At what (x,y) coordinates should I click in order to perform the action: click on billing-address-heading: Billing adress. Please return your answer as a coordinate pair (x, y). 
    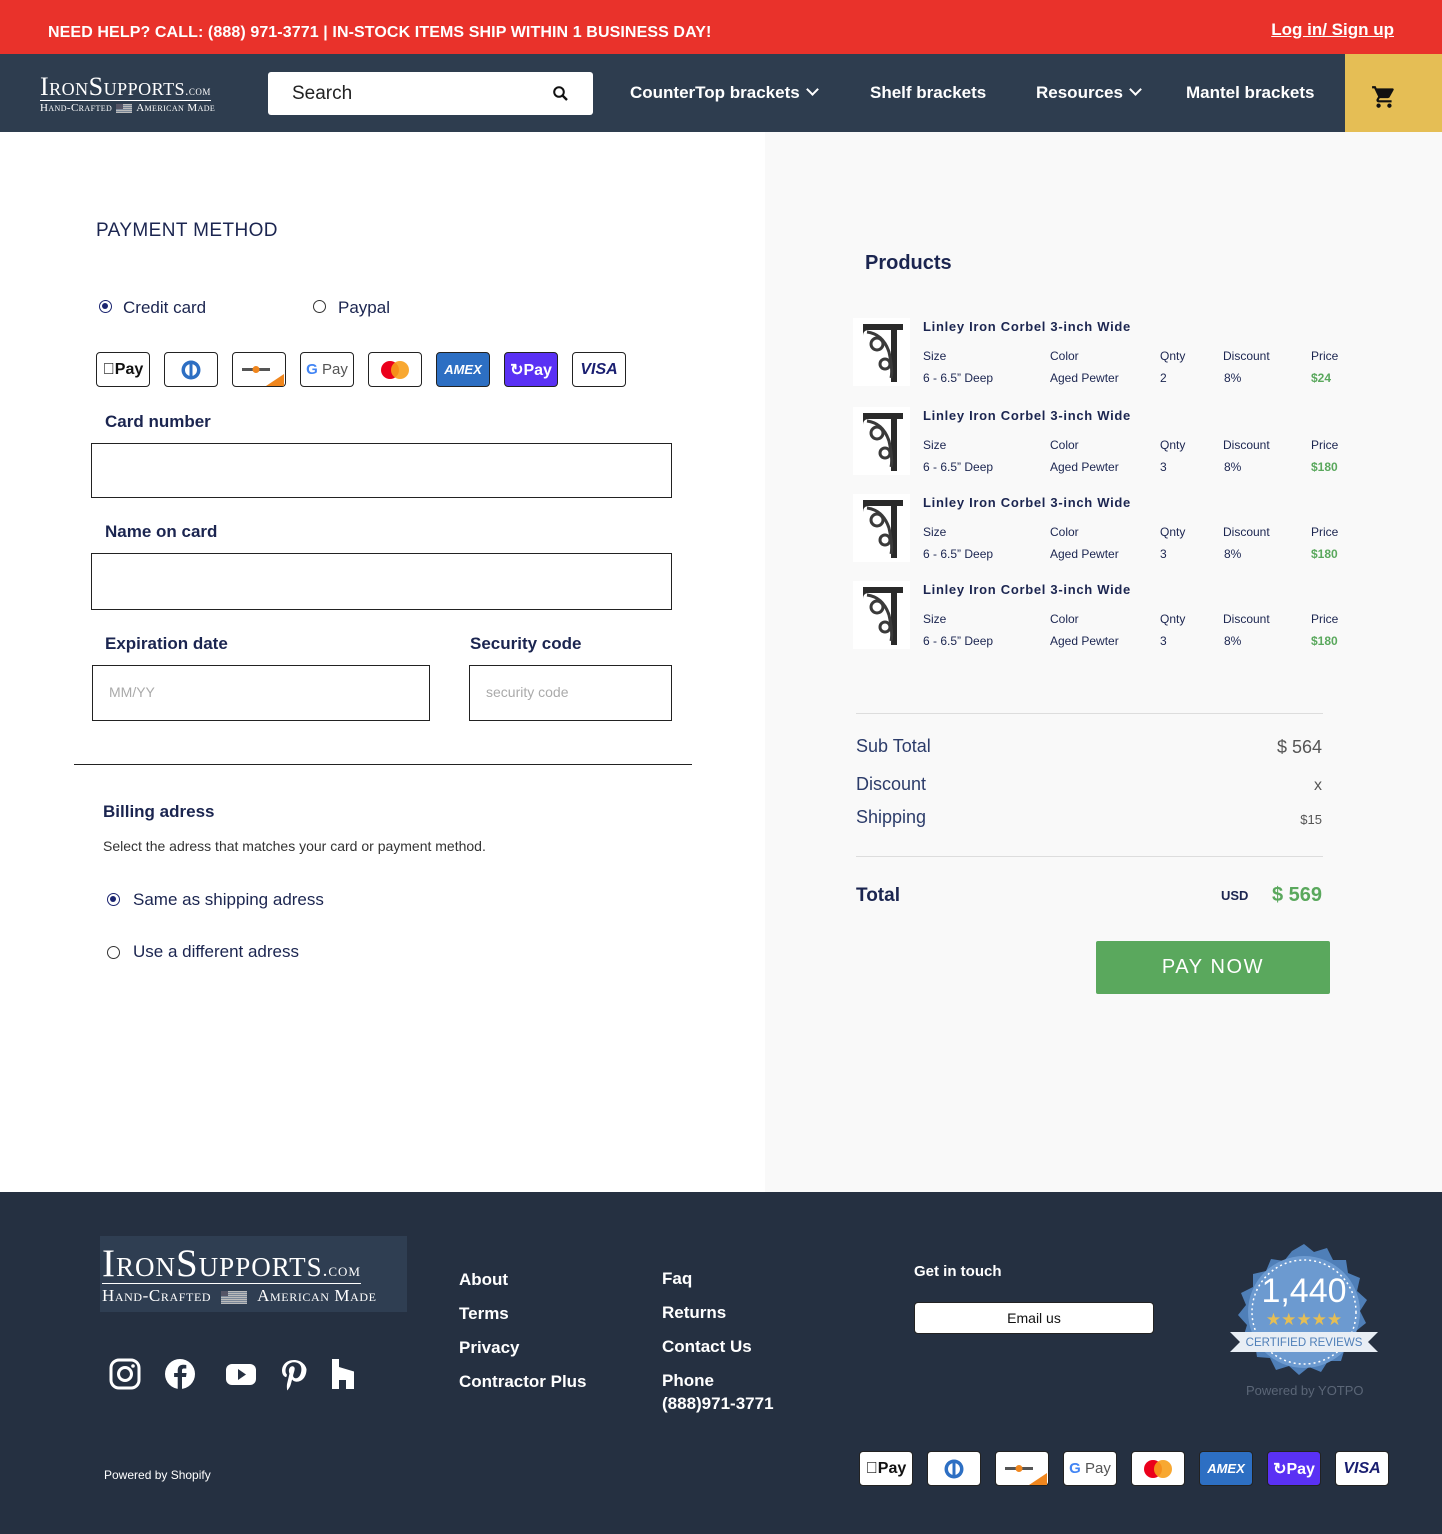
    Looking at the image, I should click on (159, 811).